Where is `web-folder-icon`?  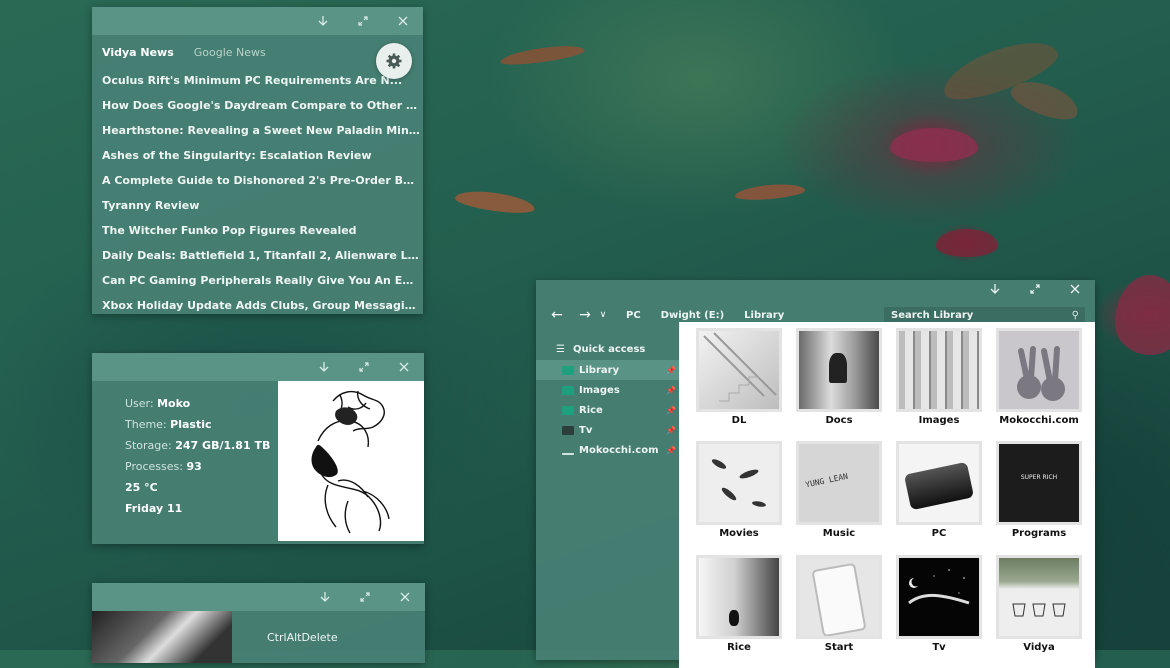
web-folder-icon is located at coordinates (568, 450).